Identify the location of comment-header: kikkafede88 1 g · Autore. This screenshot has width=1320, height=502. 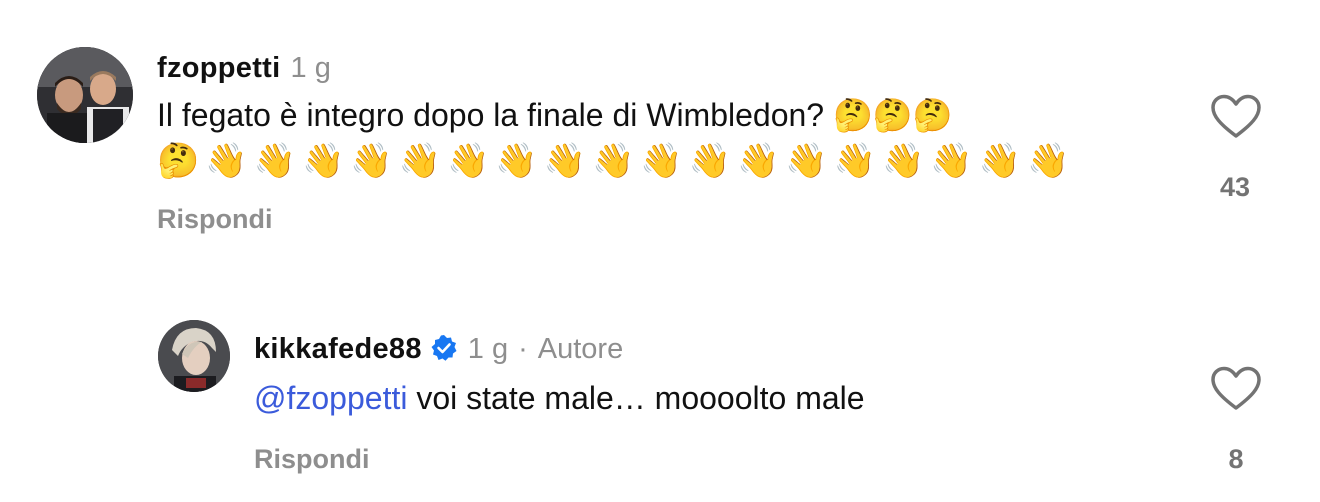
(438, 348).